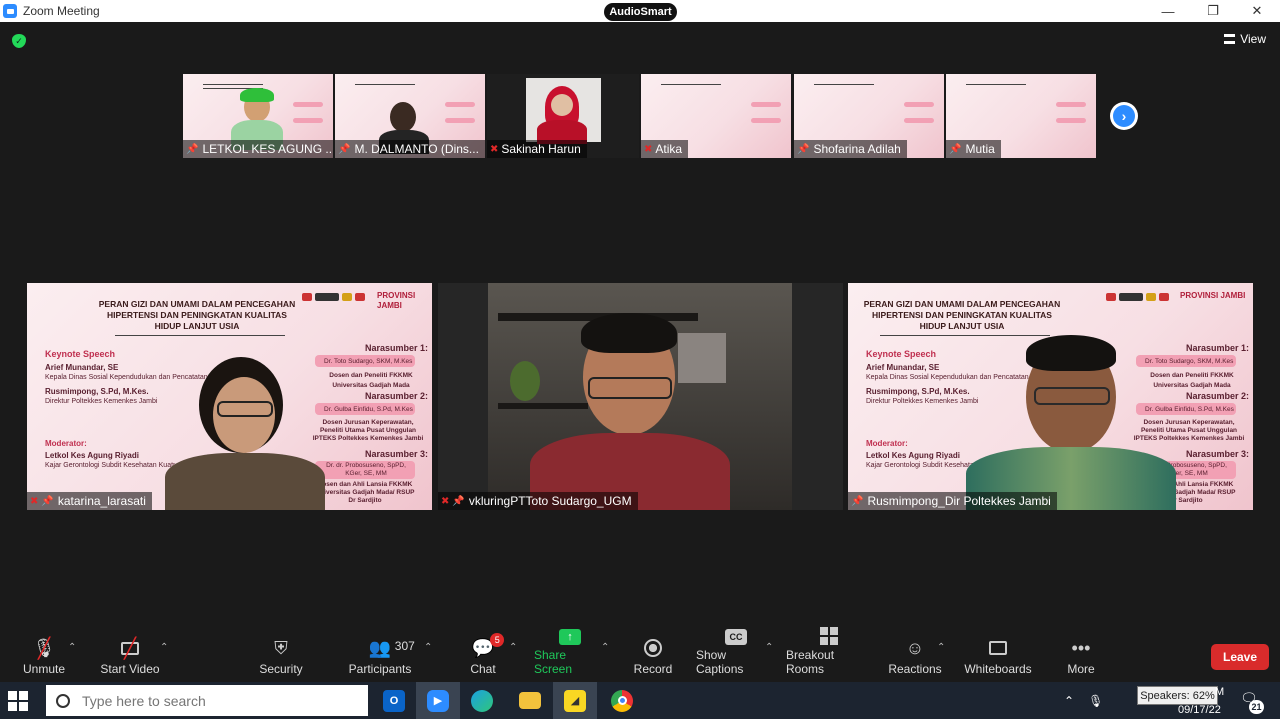 The width and height of the screenshot is (1280, 719). I want to click on start-video-button: ╱ Start Video, so click(130, 657).